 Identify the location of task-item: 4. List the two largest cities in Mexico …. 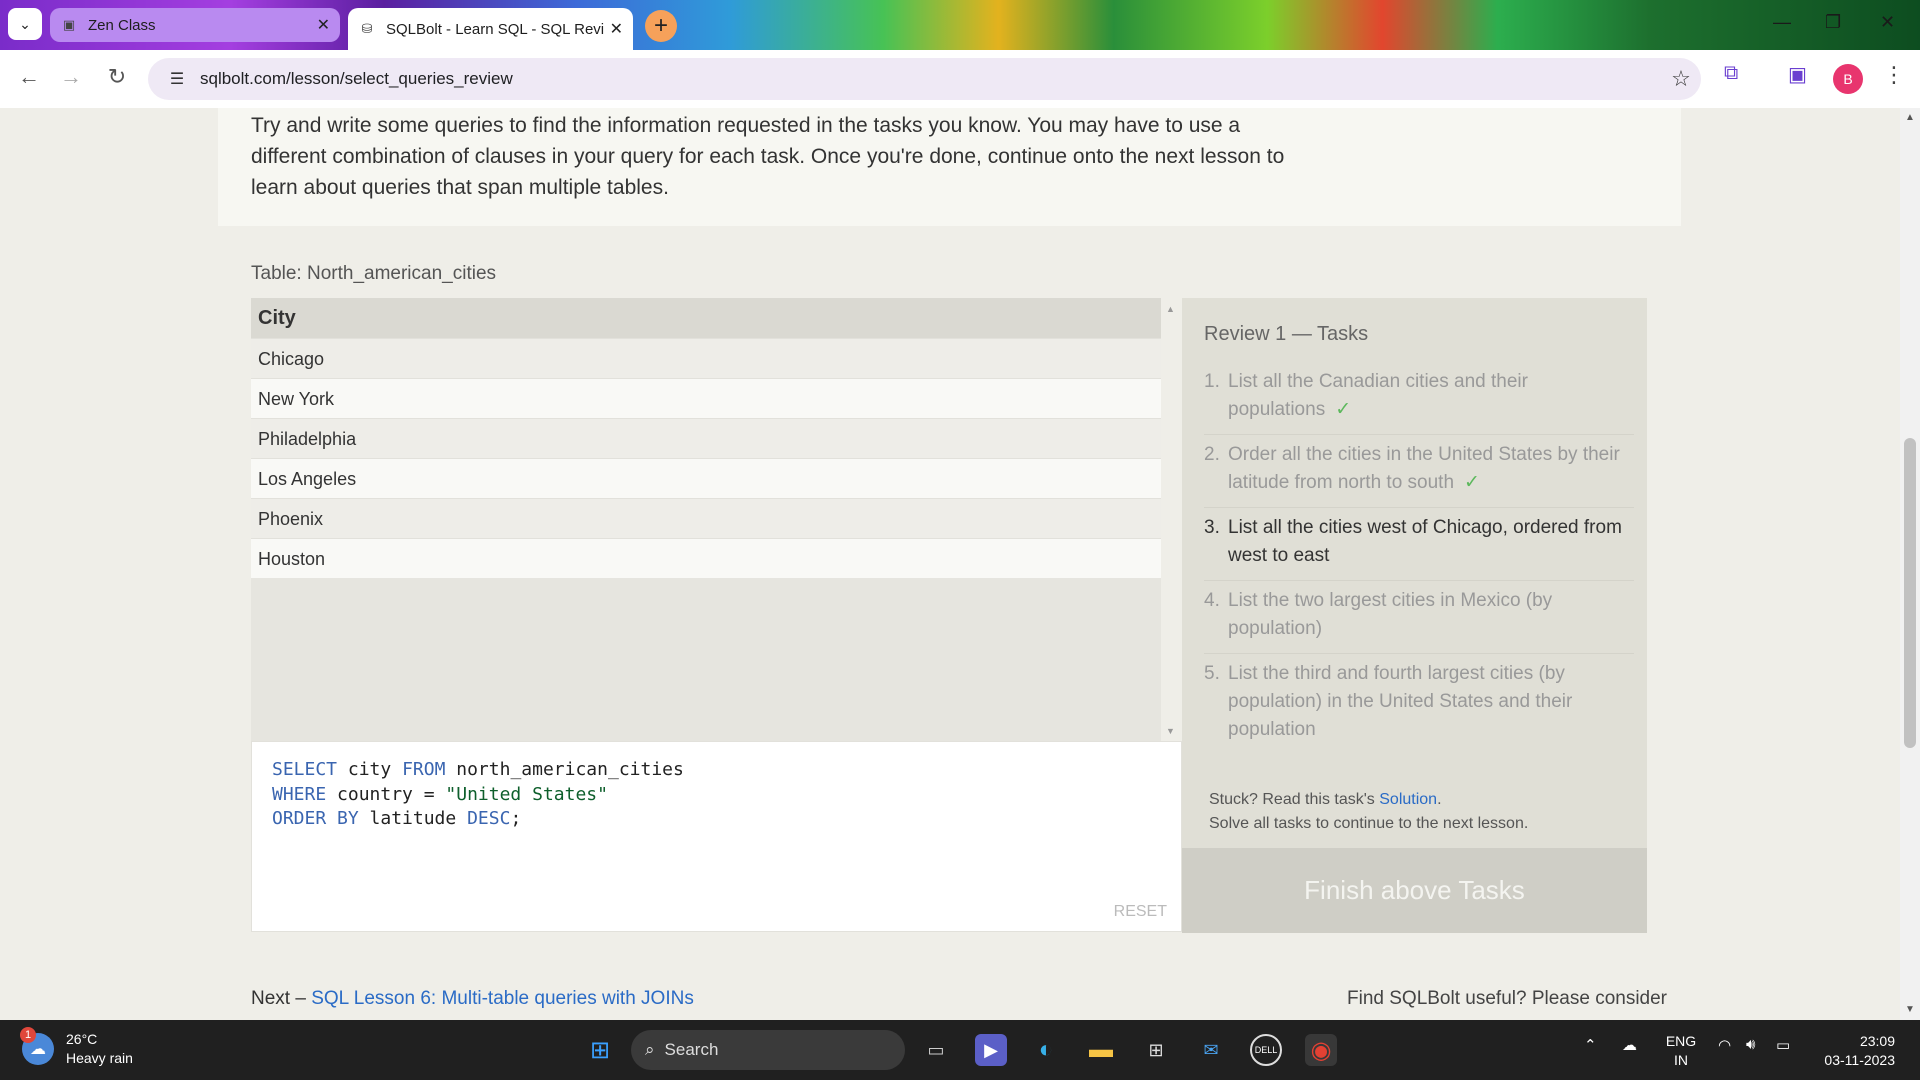
(1419, 617).